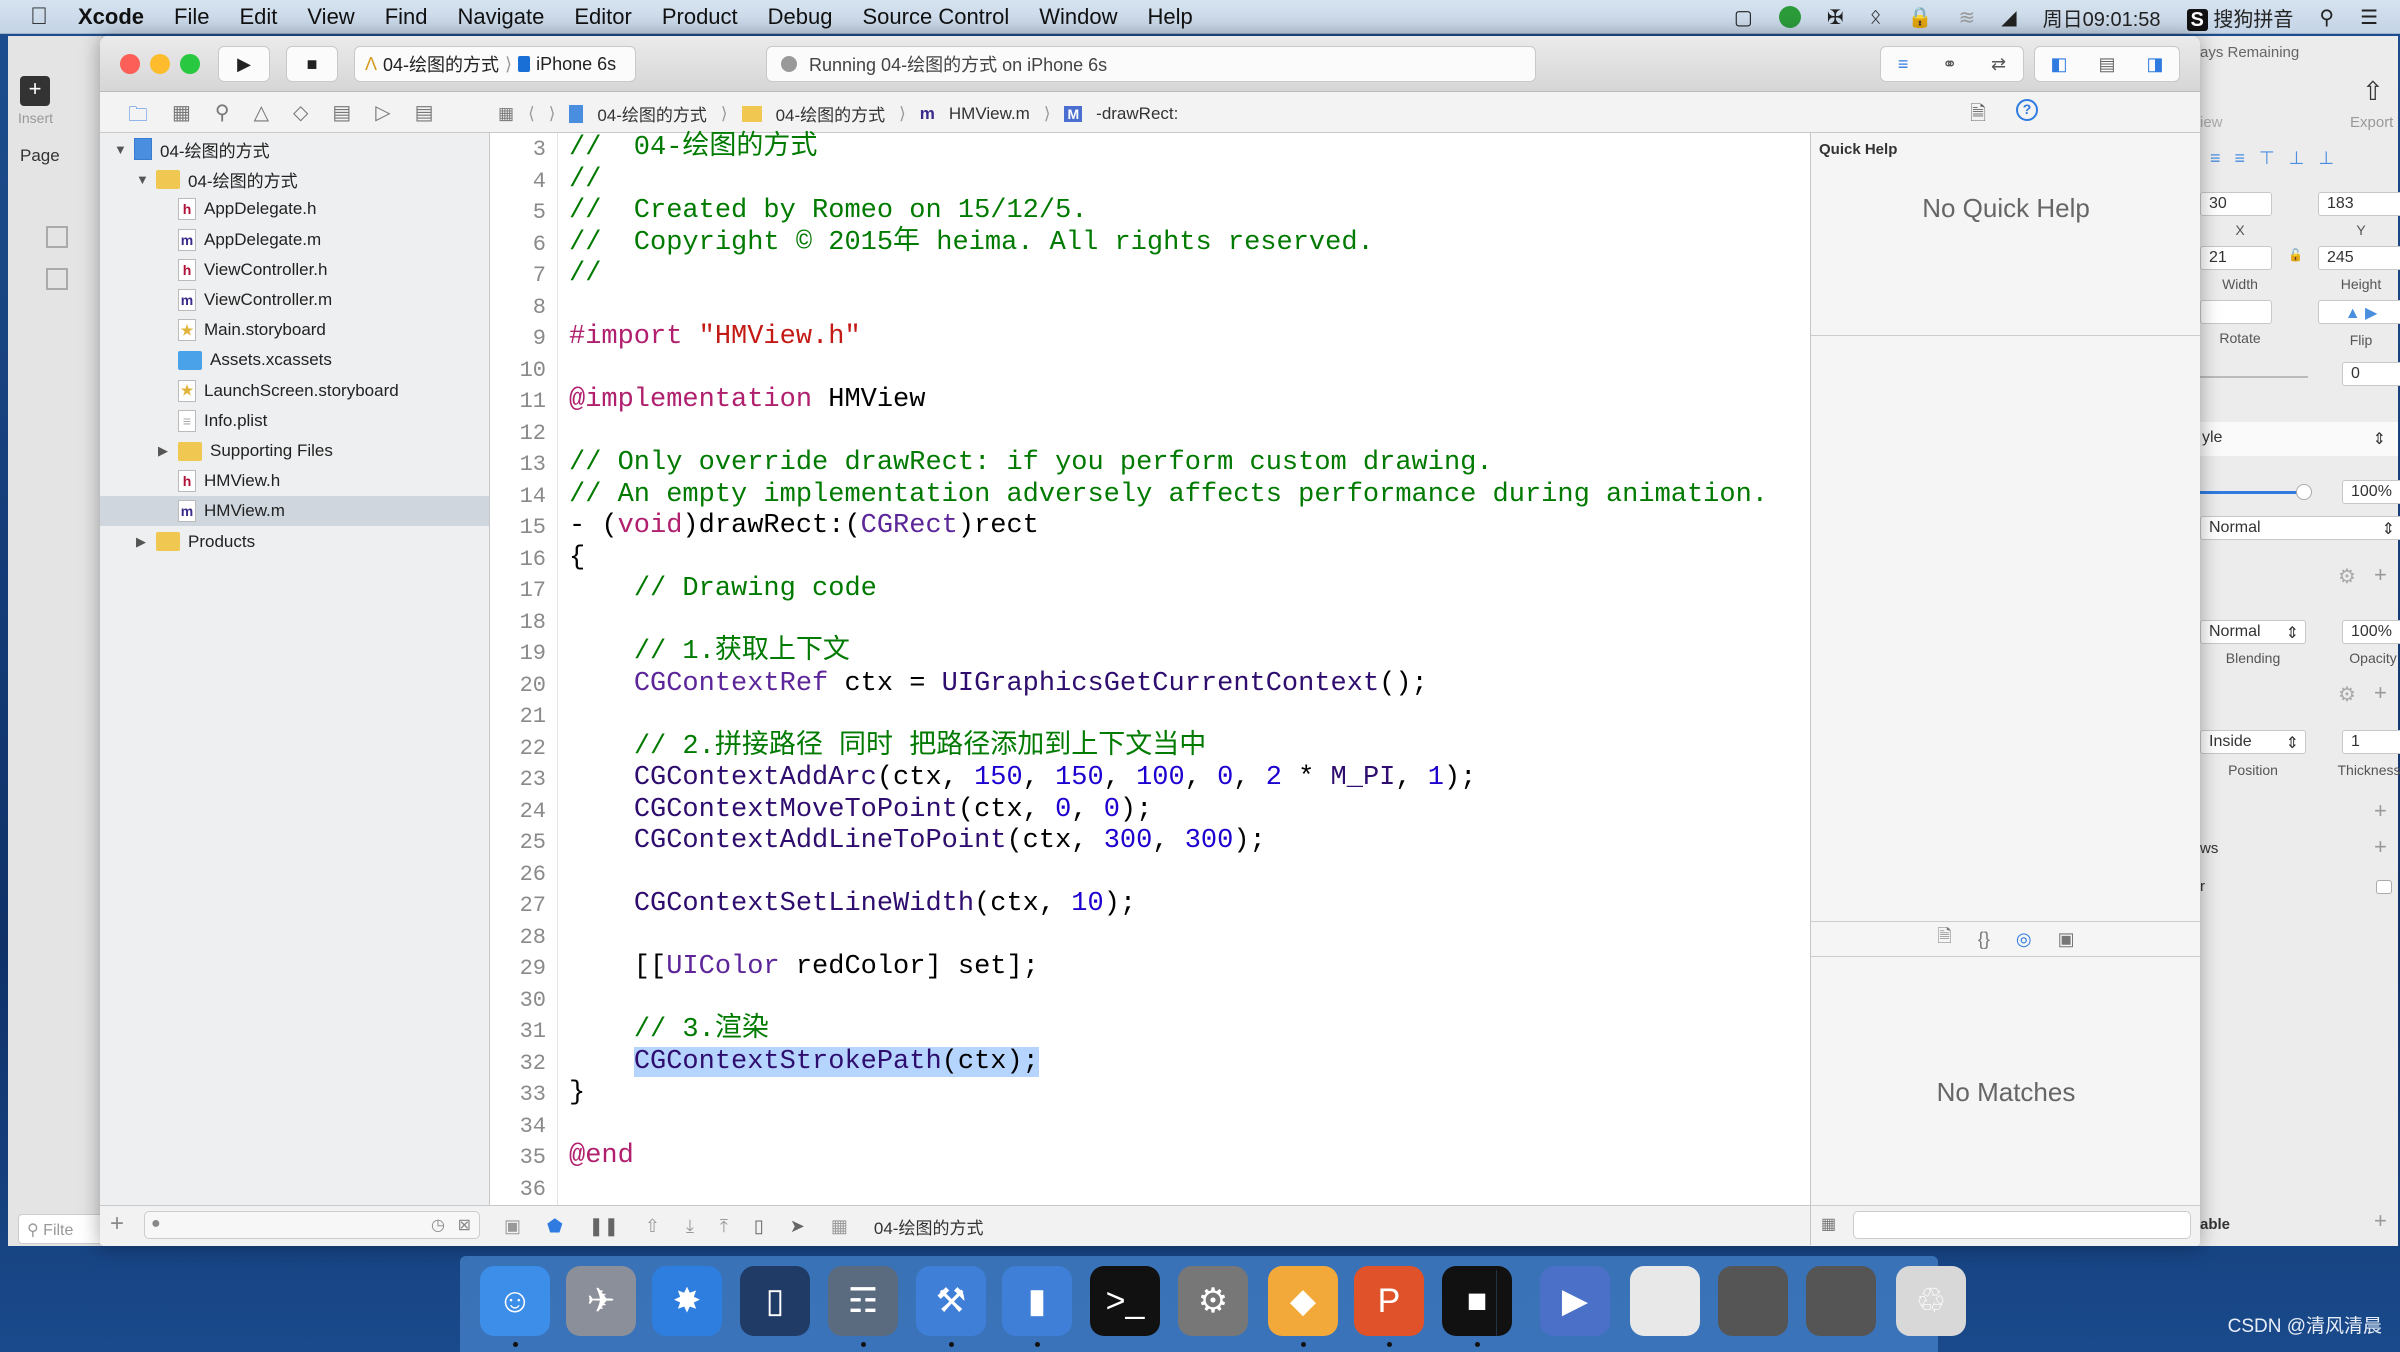 Image resolution: width=2400 pixels, height=1352 pixels. What do you see at coordinates (2066, 939) in the screenshot?
I see `media-library-icon: ▣` at bounding box center [2066, 939].